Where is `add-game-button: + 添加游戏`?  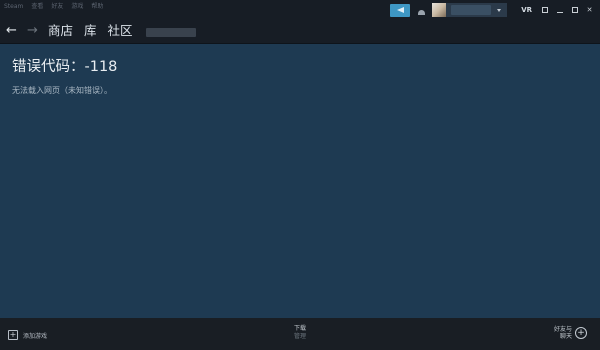 add-game-button: + 添加游戏 is located at coordinates (27, 335).